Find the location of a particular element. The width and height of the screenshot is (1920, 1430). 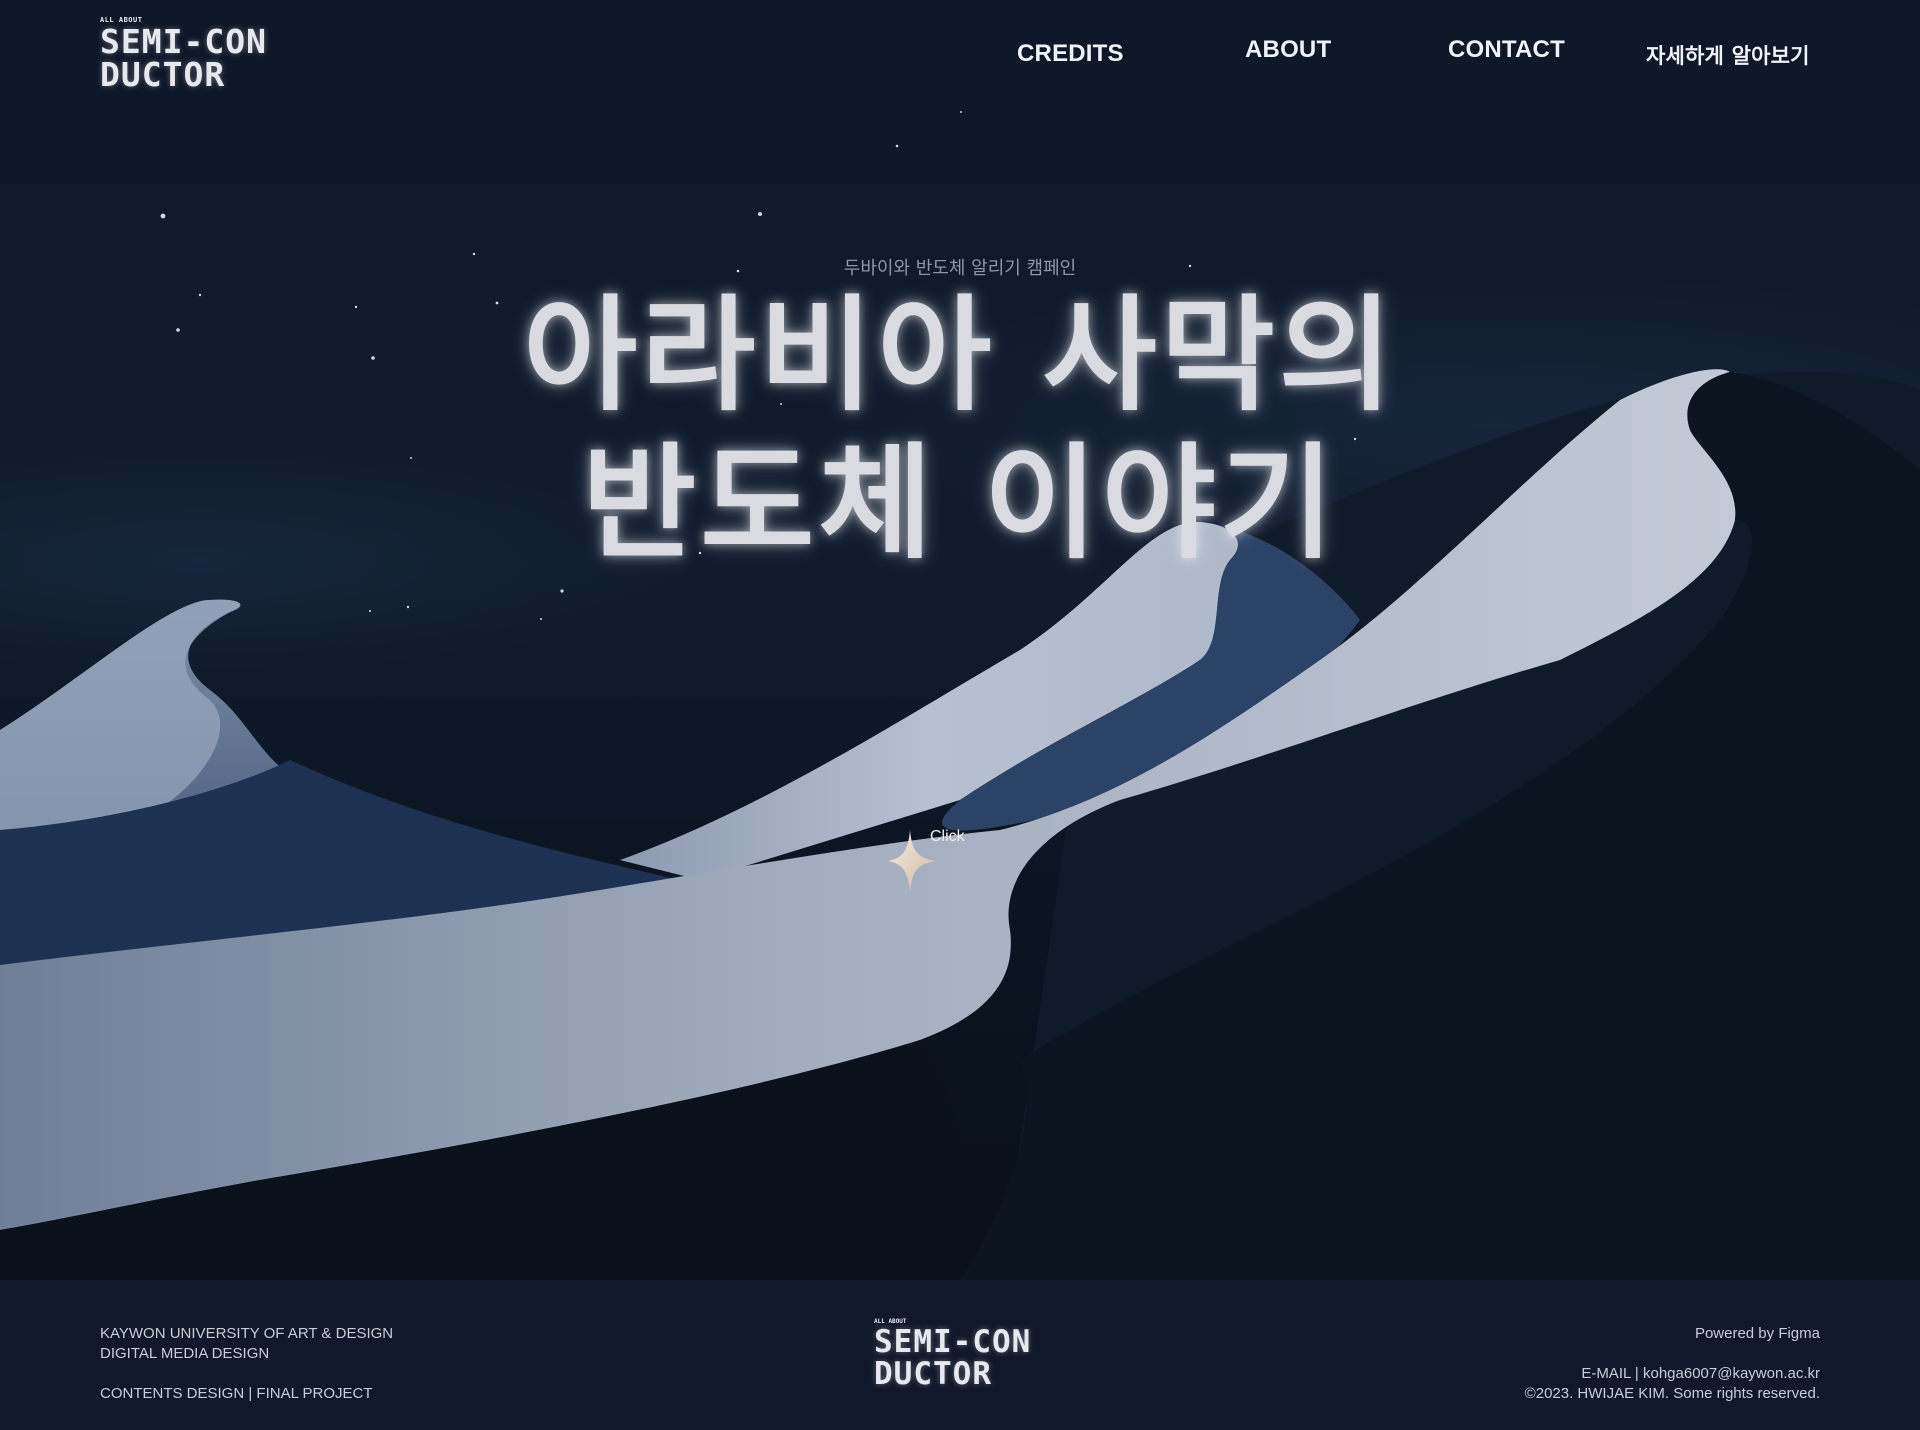

click-hotspot: Click is located at coordinates (943, 861).